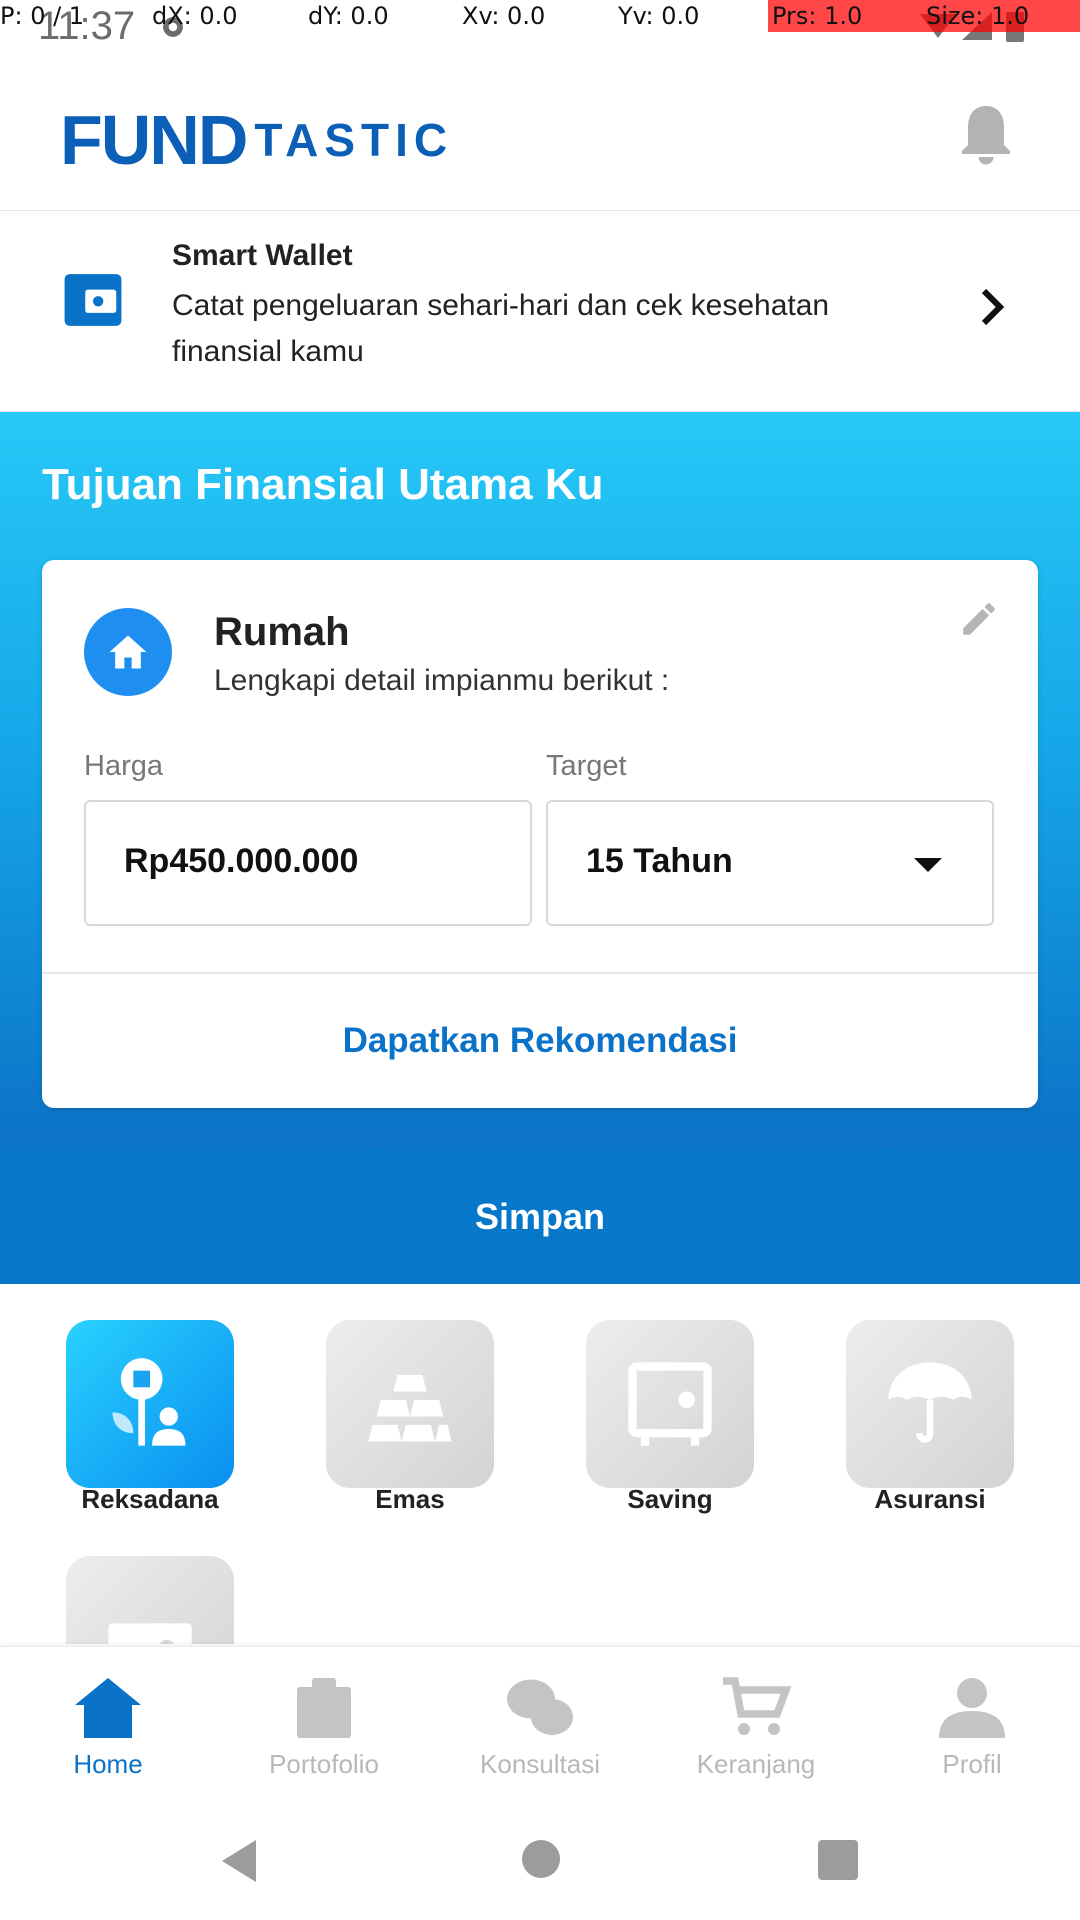 Image resolution: width=1080 pixels, height=1920 pixels. I want to click on pencil-icon, so click(979, 619).